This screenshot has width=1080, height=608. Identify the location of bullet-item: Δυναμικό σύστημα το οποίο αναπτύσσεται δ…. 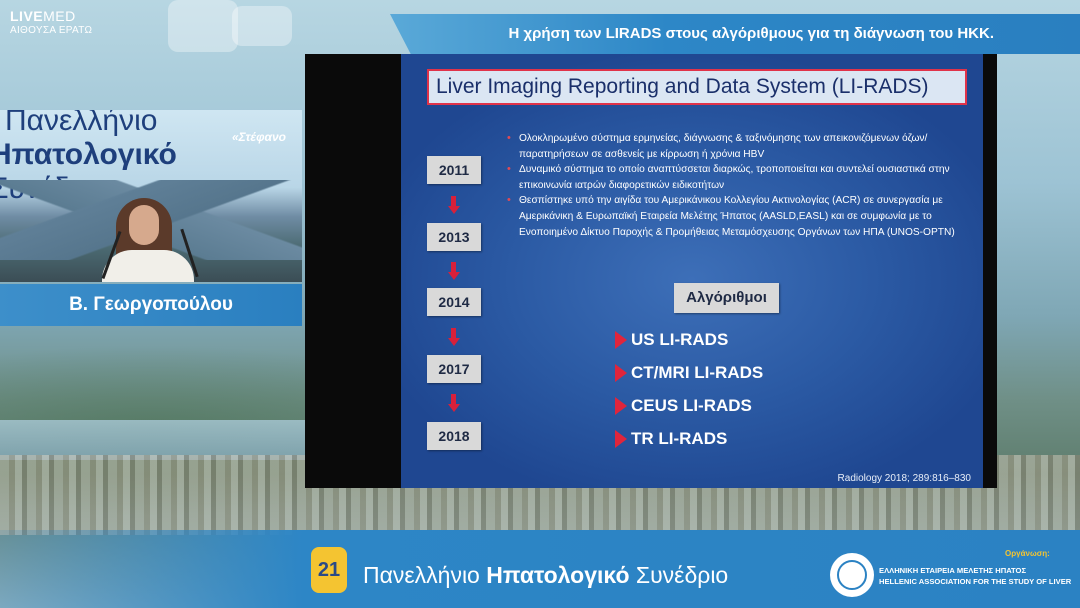
(742, 177).